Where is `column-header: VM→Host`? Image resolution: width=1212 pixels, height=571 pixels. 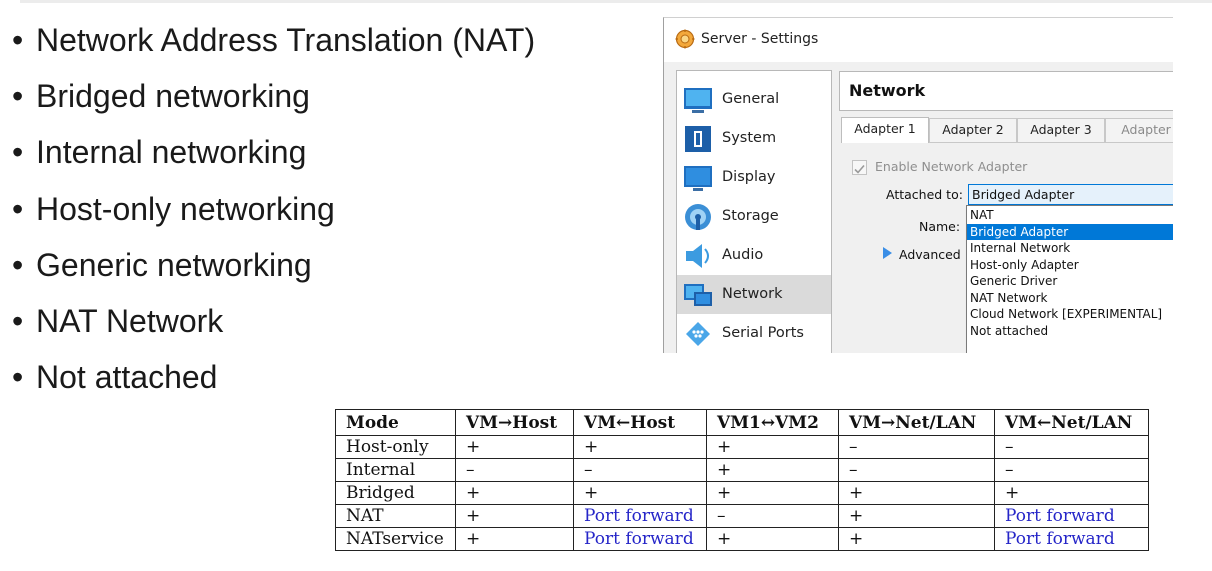 column-header: VM→Host is located at coordinates (514, 422).